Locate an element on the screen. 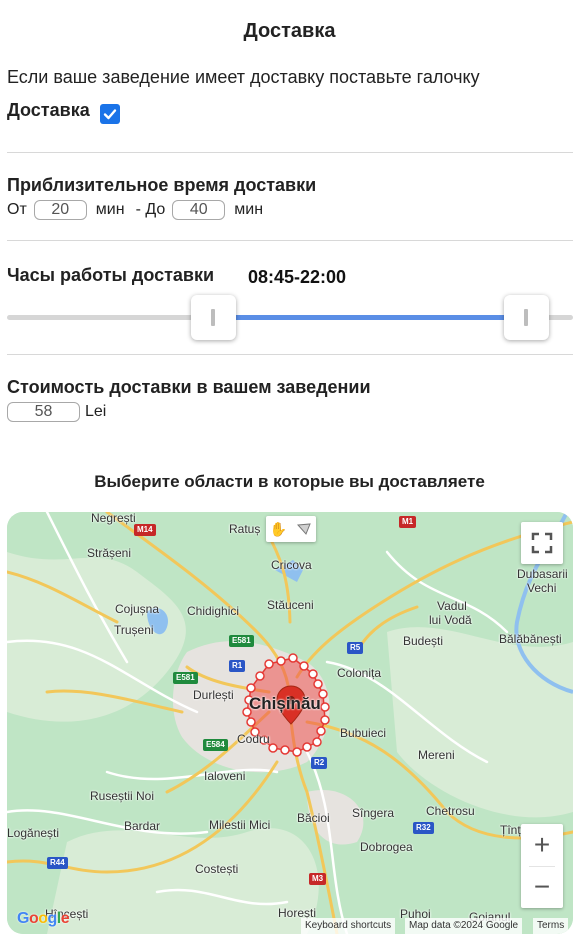 Image resolution: width=579 pixels, height=946 pixels. delivery-checkbox is located at coordinates (109, 113).